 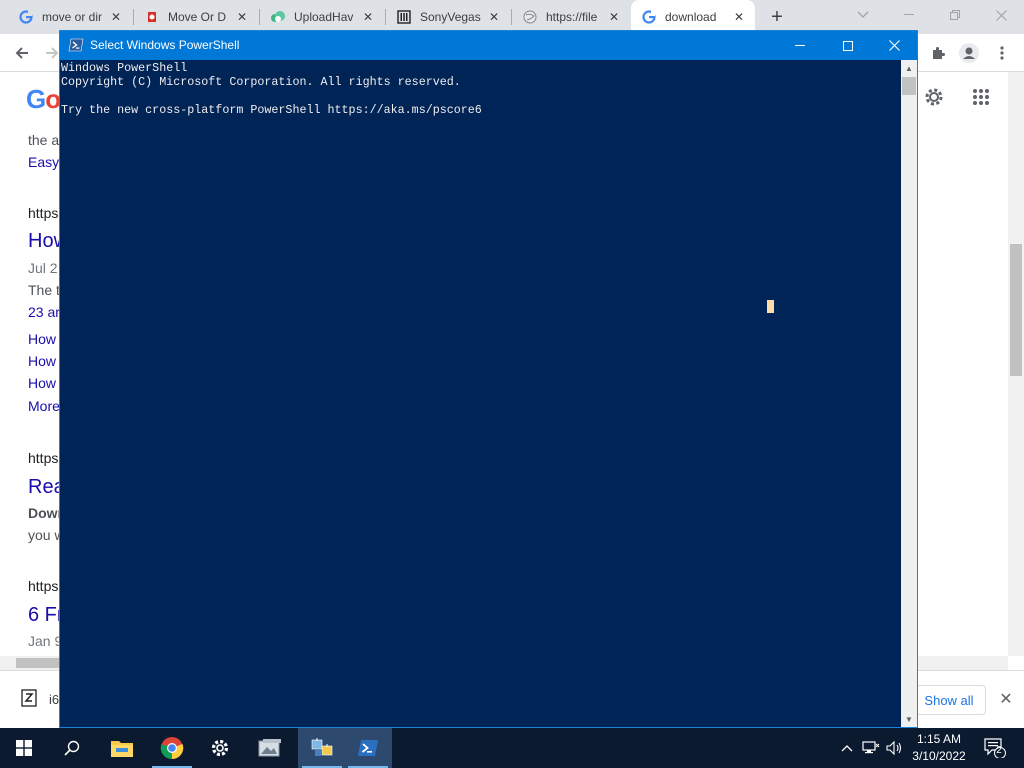 I want to click on tab-title: UploadHav, so click(x=324, y=17).